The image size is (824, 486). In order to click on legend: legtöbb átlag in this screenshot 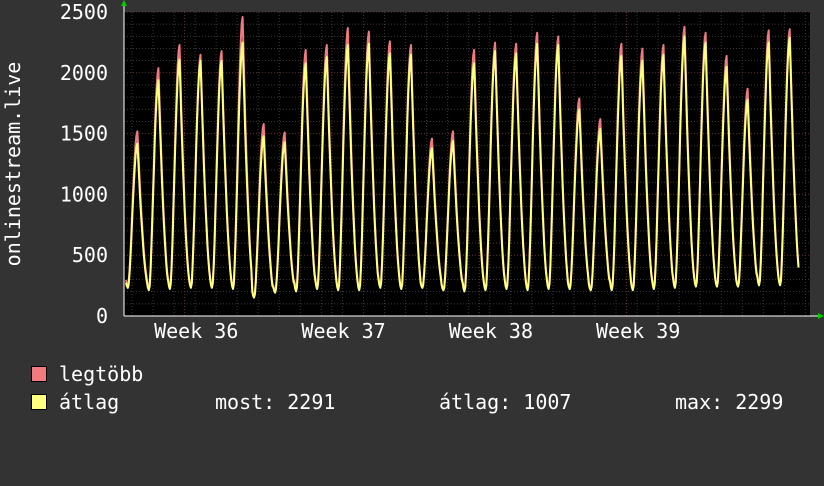, I will do `click(87, 398)`.